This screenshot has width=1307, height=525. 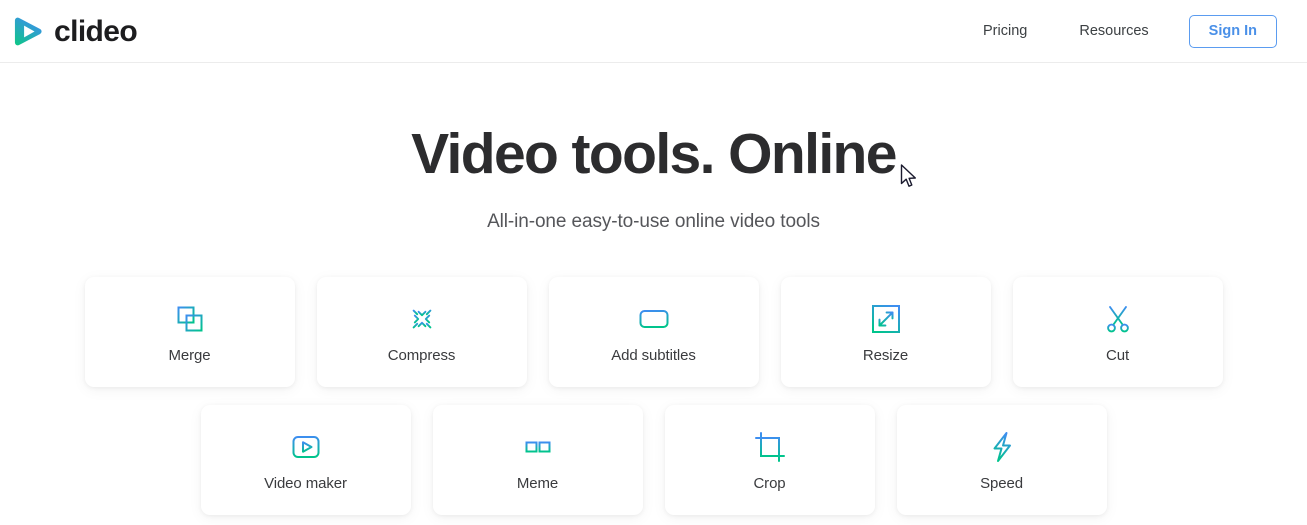 I want to click on nav-link-resources: Resources, so click(x=1113, y=31).